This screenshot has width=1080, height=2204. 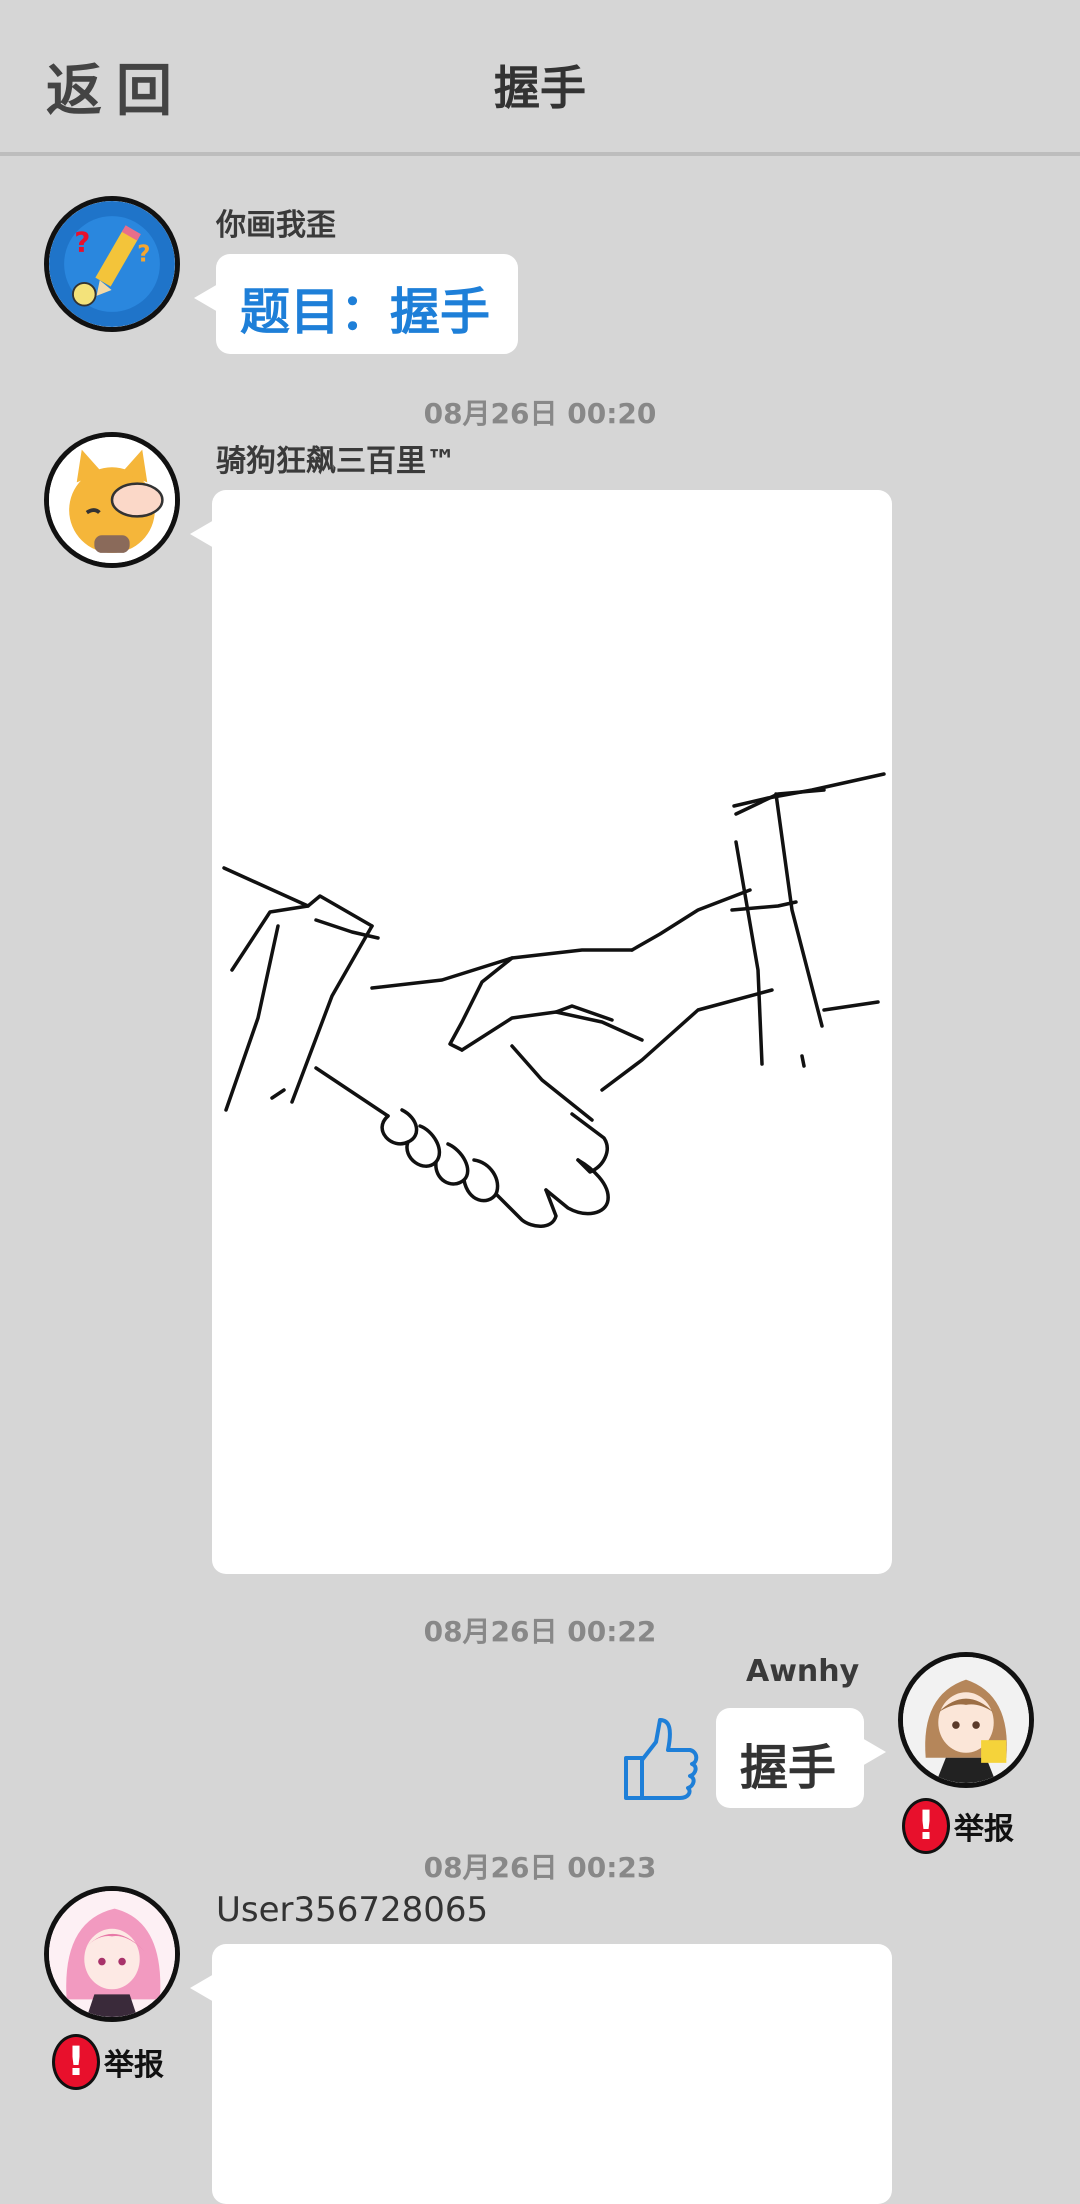 What do you see at coordinates (554, 1000) in the screenshot?
I see `handshake-drawing` at bounding box center [554, 1000].